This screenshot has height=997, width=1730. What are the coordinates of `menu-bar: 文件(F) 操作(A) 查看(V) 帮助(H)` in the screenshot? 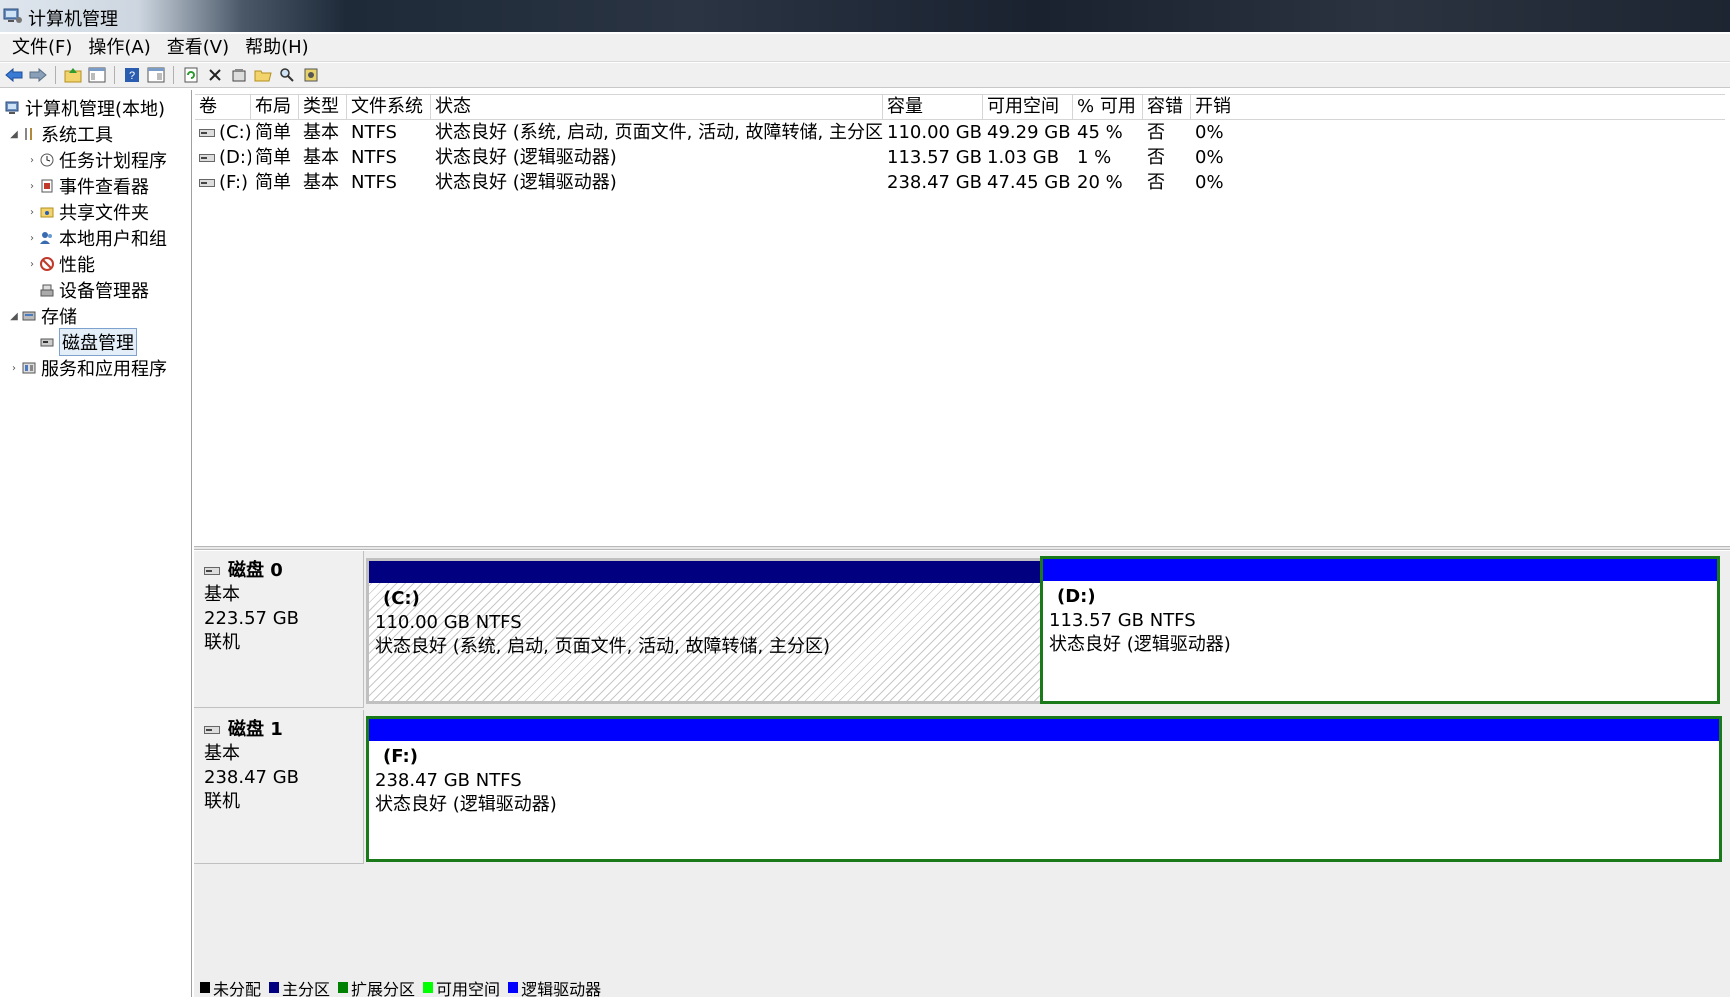 It's located at (865, 48).